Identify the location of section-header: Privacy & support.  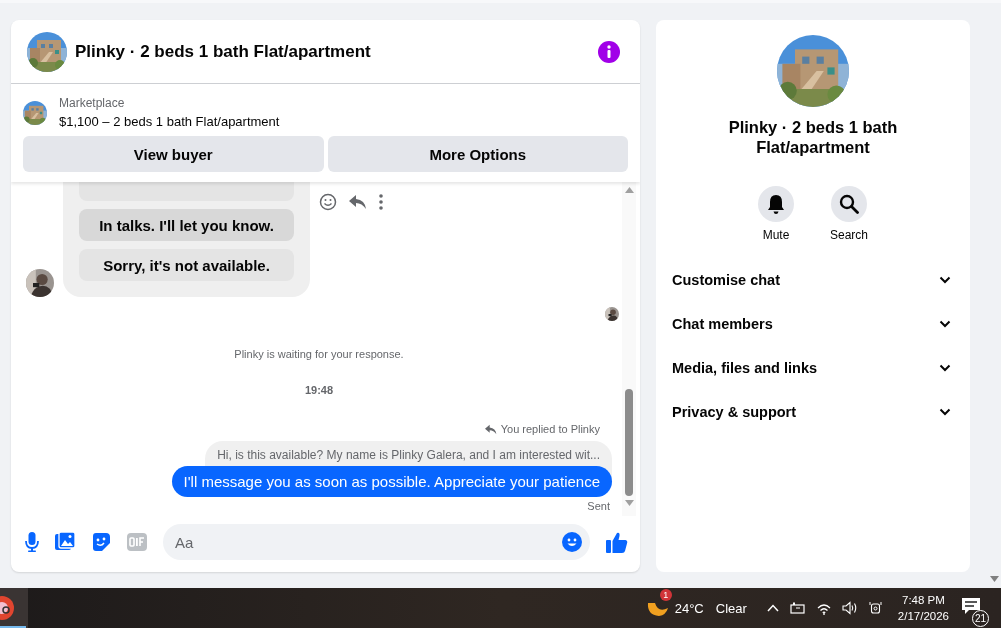
(813, 412).